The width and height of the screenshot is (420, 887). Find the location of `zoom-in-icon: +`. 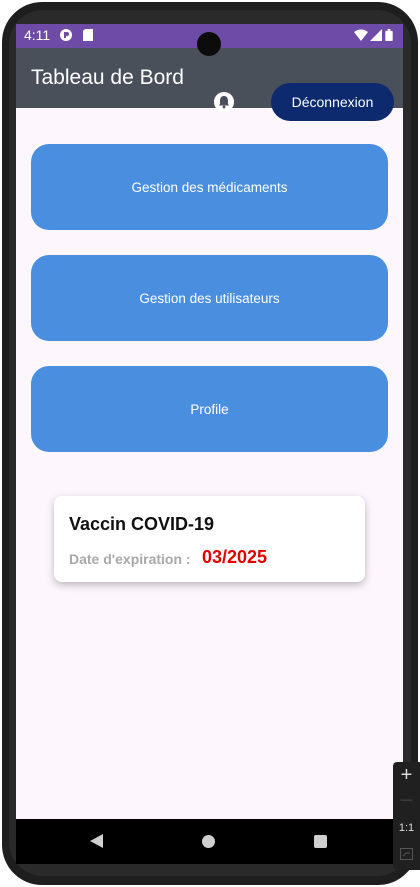

zoom-in-icon: + is located at coordinates (406, 775).